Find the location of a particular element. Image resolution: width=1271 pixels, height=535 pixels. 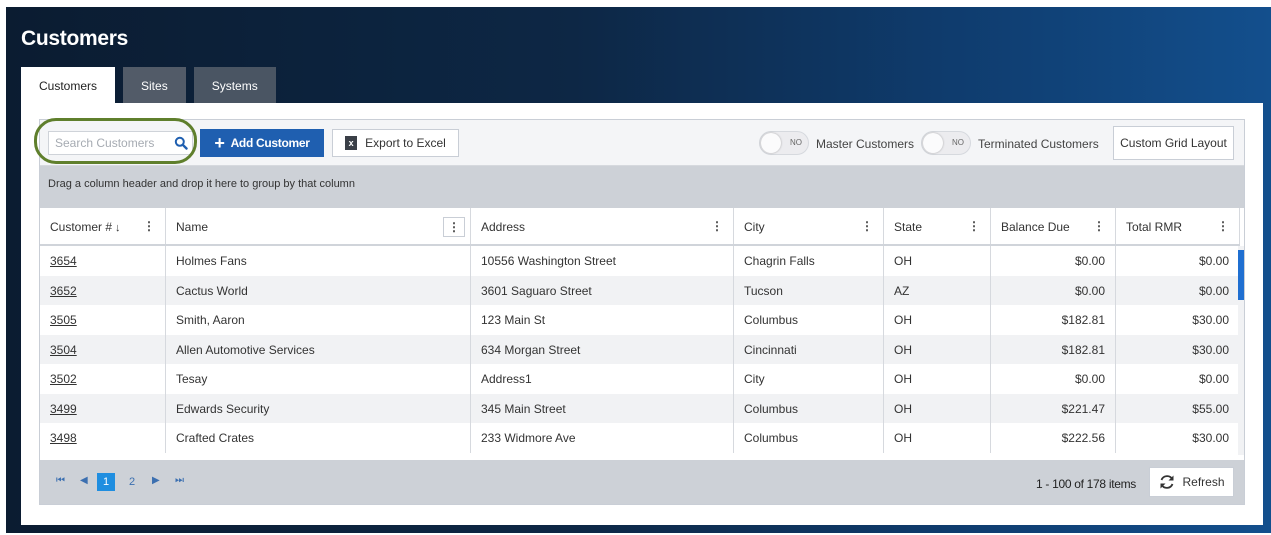

column-header-city: City ⋮ is located at coordinates (809, 226).